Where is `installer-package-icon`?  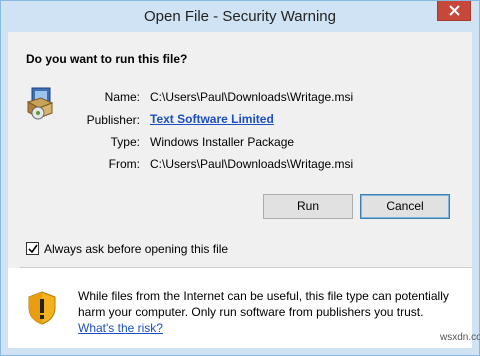
installer-package-icon is located at coordinates (40, 103).